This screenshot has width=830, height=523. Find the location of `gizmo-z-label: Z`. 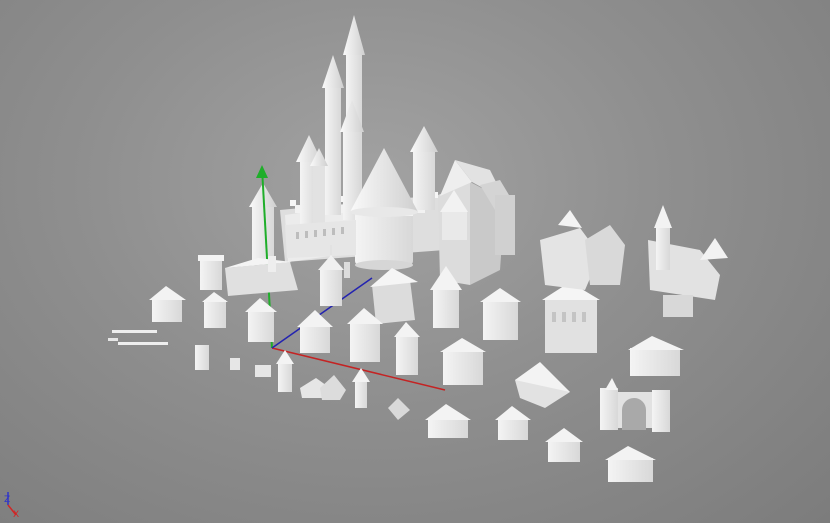

gizmo-z-label: Z is located at coordinates (7, 500).